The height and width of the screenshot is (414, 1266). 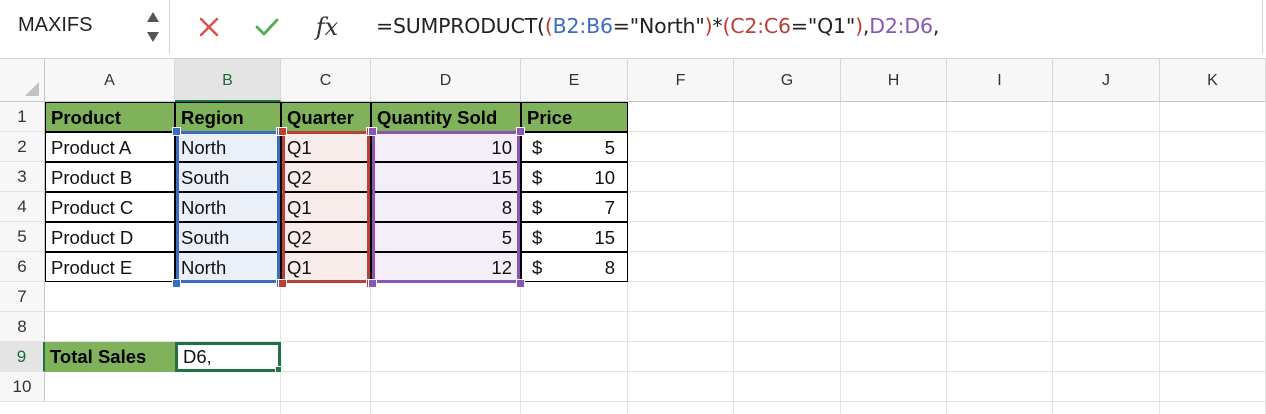 I want to click on name-box-stepper-icon, so click(x=153, y=27).